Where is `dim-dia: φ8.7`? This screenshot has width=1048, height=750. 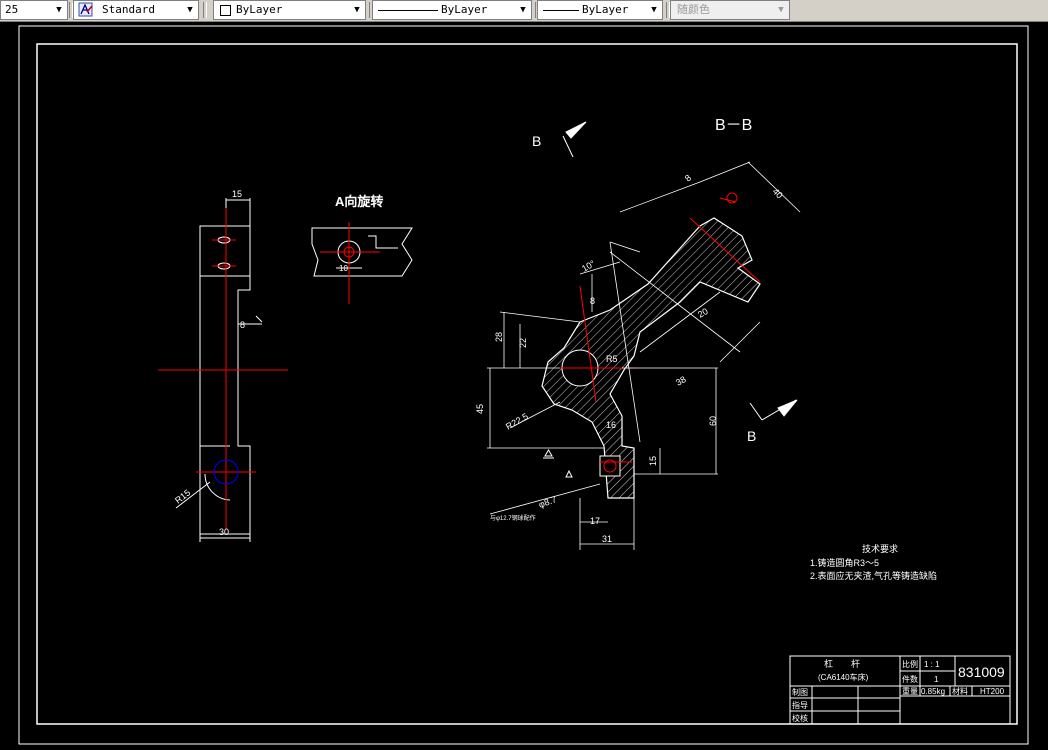 dim-dia: φ8.7 is located at coordinates (547, 502).